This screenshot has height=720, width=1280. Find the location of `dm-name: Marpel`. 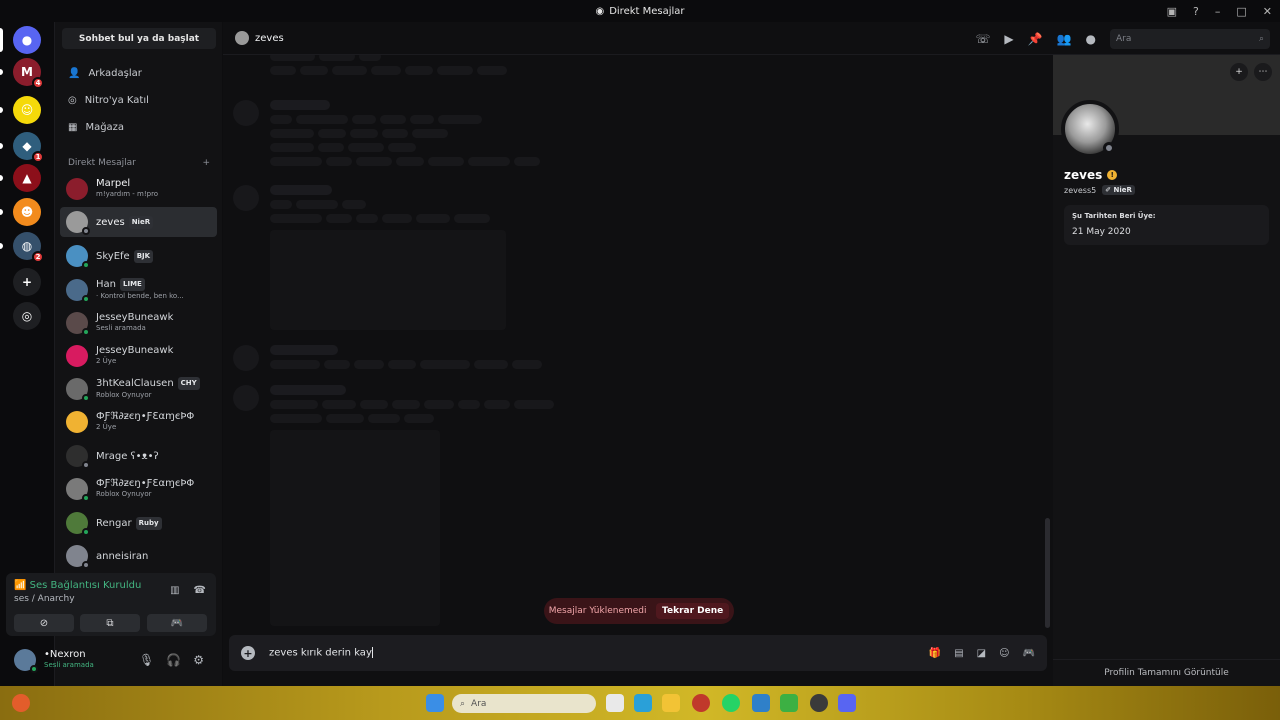

dm-name: Marpel is located at coordinates (113, 183).